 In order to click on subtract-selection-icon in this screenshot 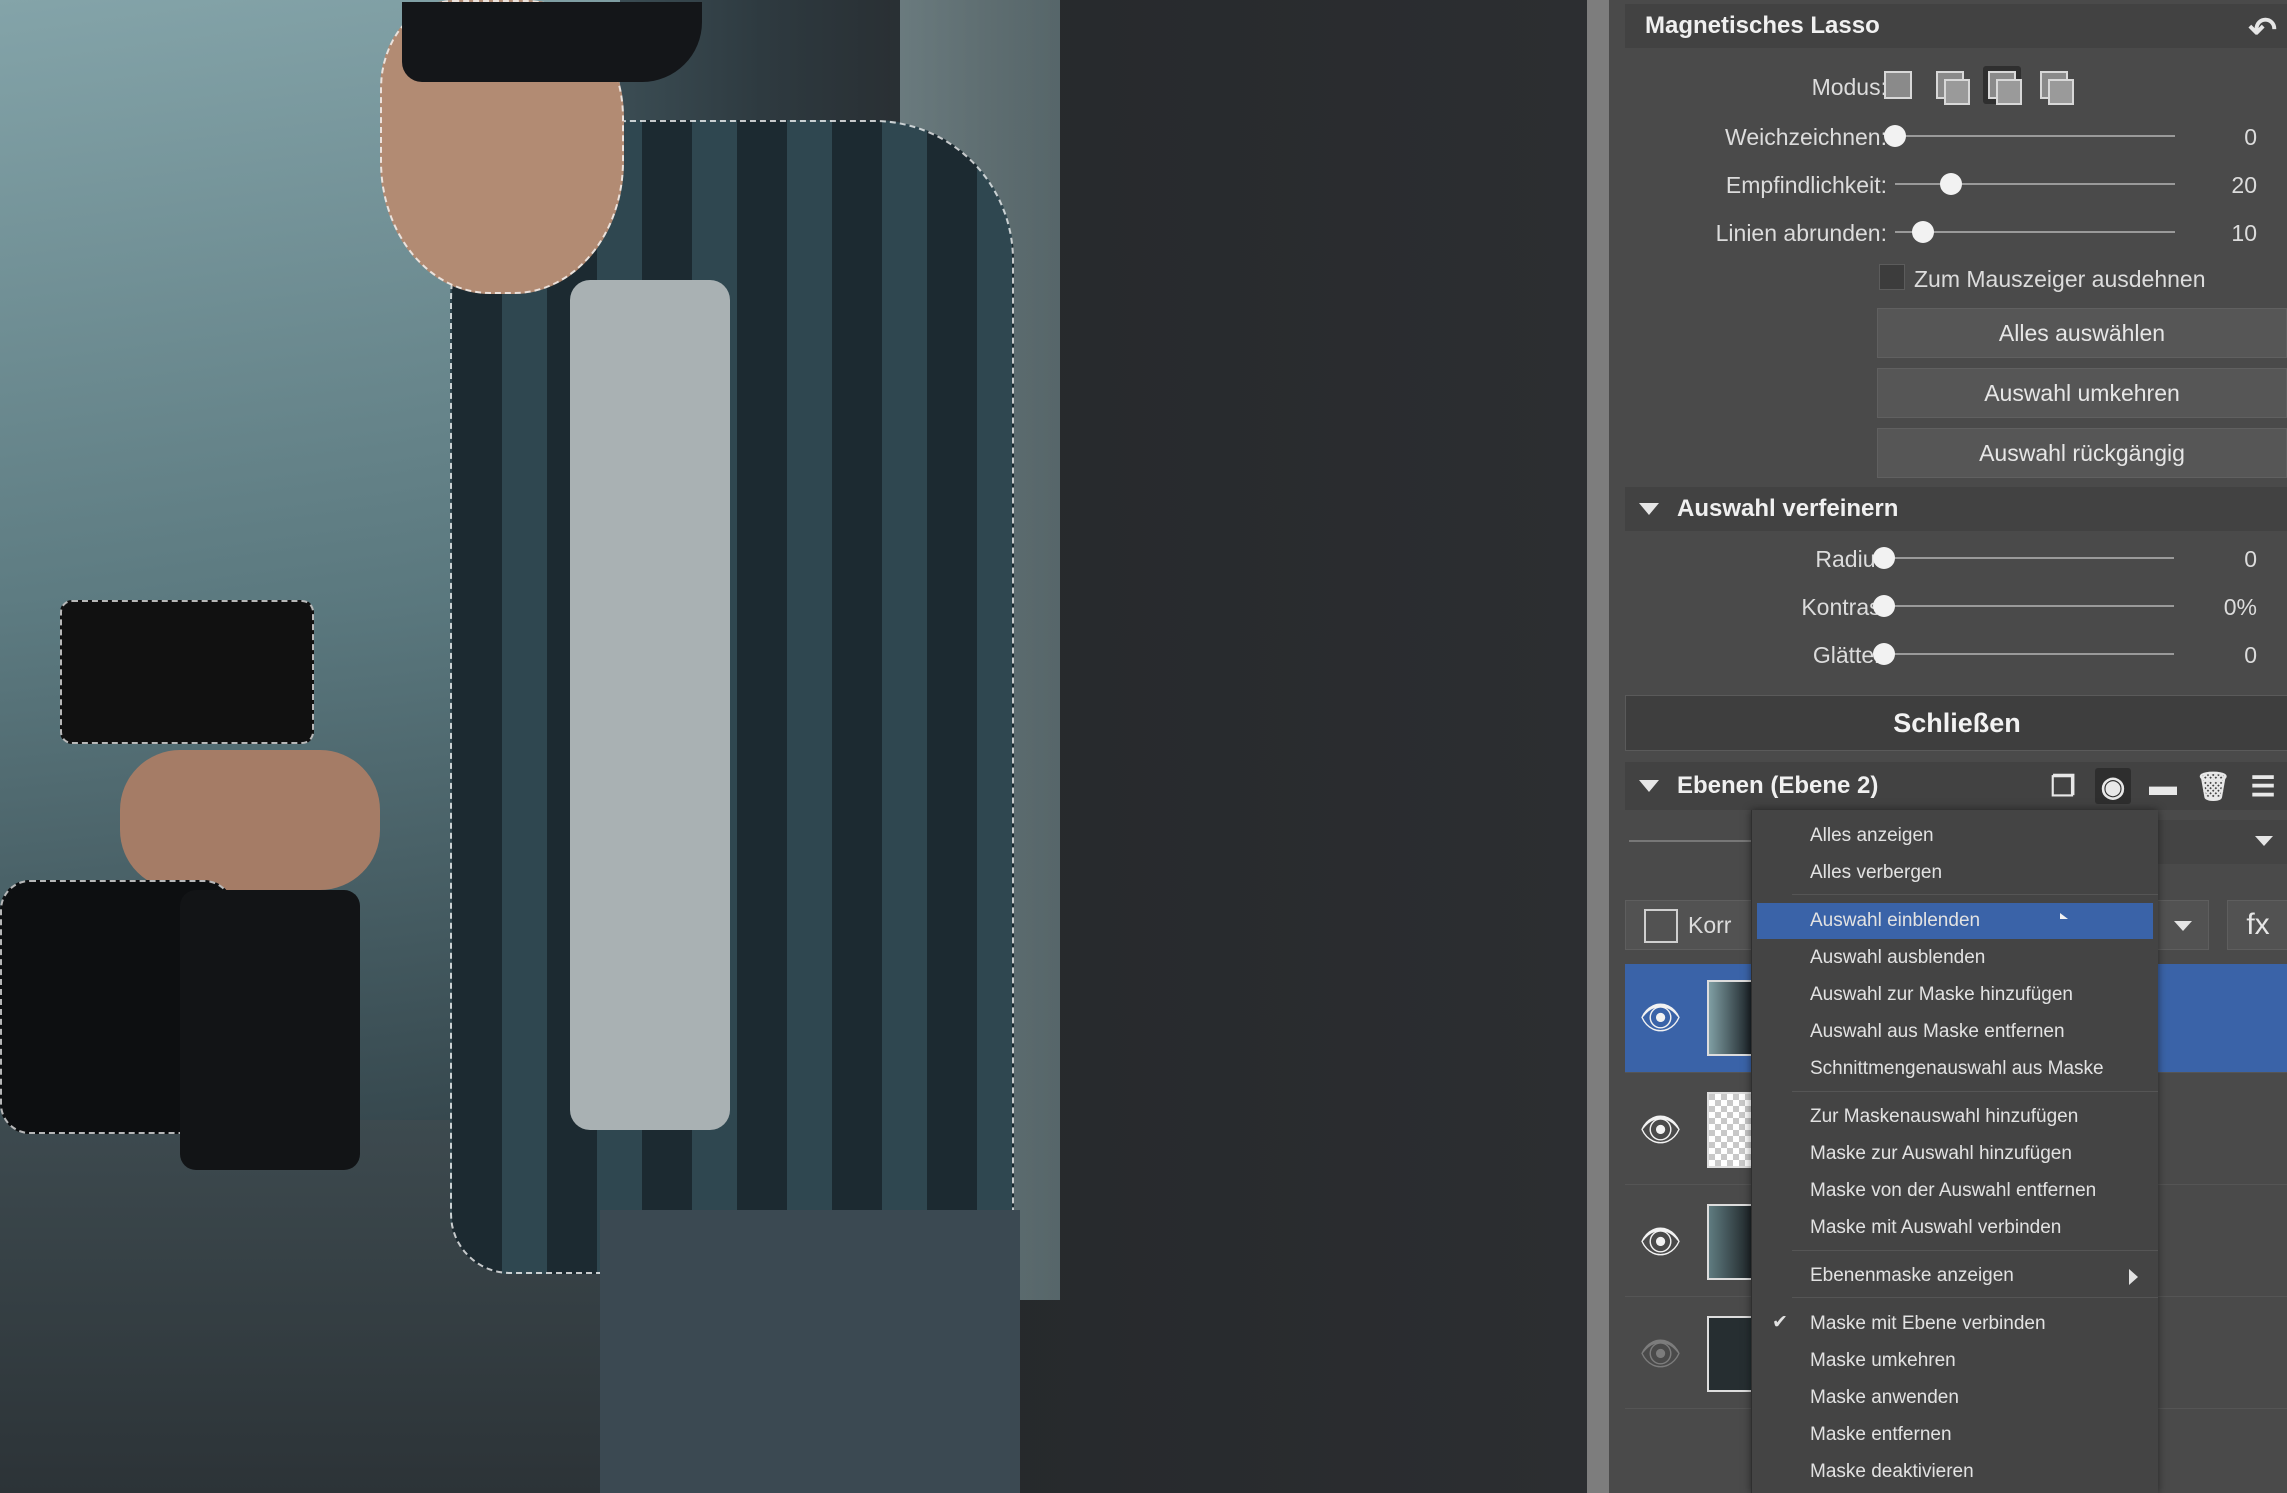, I will do `click(2002, 85)`.